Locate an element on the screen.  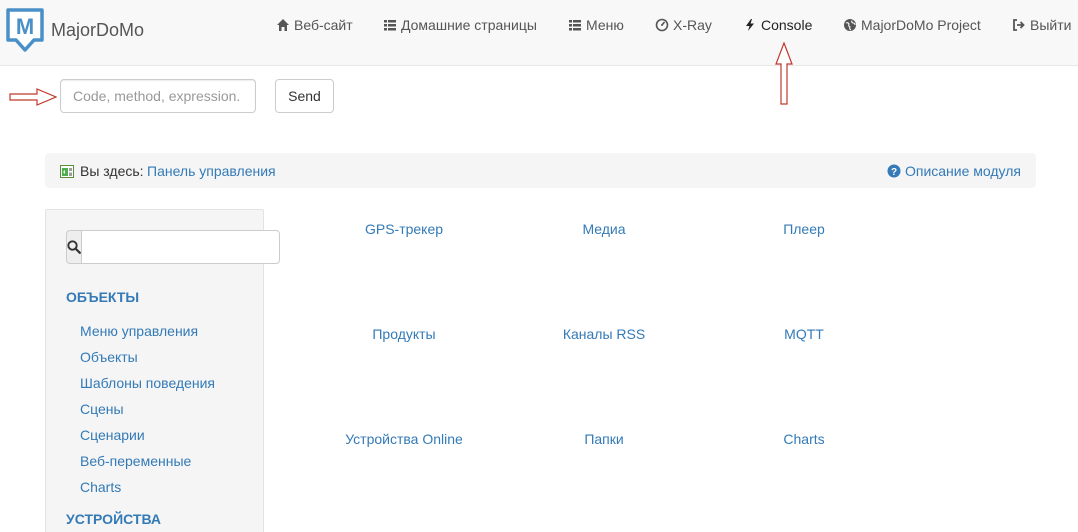
dashboard-icon is located at coordinates (662, 25).